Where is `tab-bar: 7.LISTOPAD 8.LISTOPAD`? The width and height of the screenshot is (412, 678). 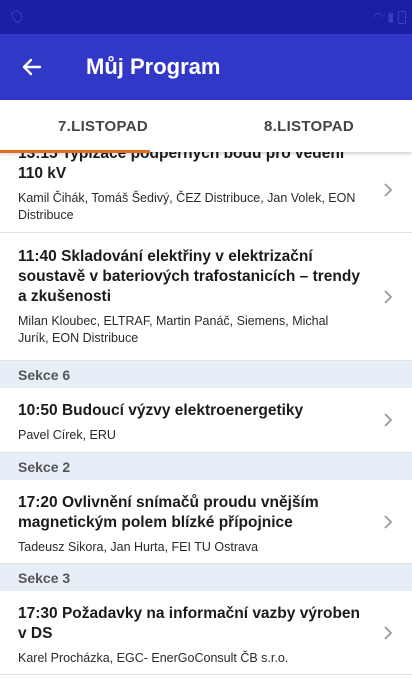 tab-bar: 7.LISTOPAD 8.LISTOPAD is located at coordinates (206, 126).